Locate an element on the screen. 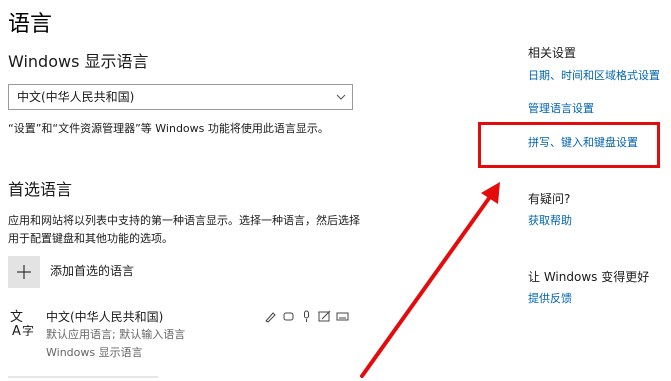  language-name: 中文(中华人民共和国) is located at coordinates (105, 317).